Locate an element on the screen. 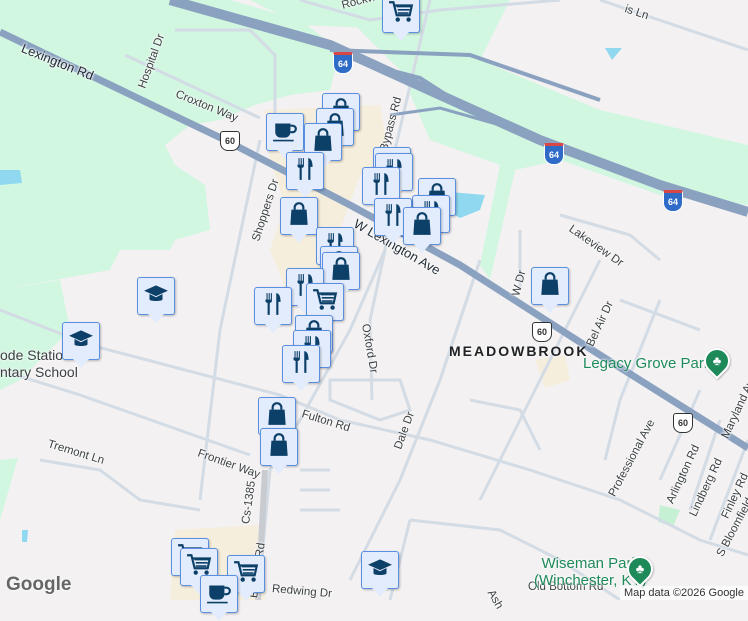  neighborhood-label: MEADOWBROOK is located at coordinates (519, 351).